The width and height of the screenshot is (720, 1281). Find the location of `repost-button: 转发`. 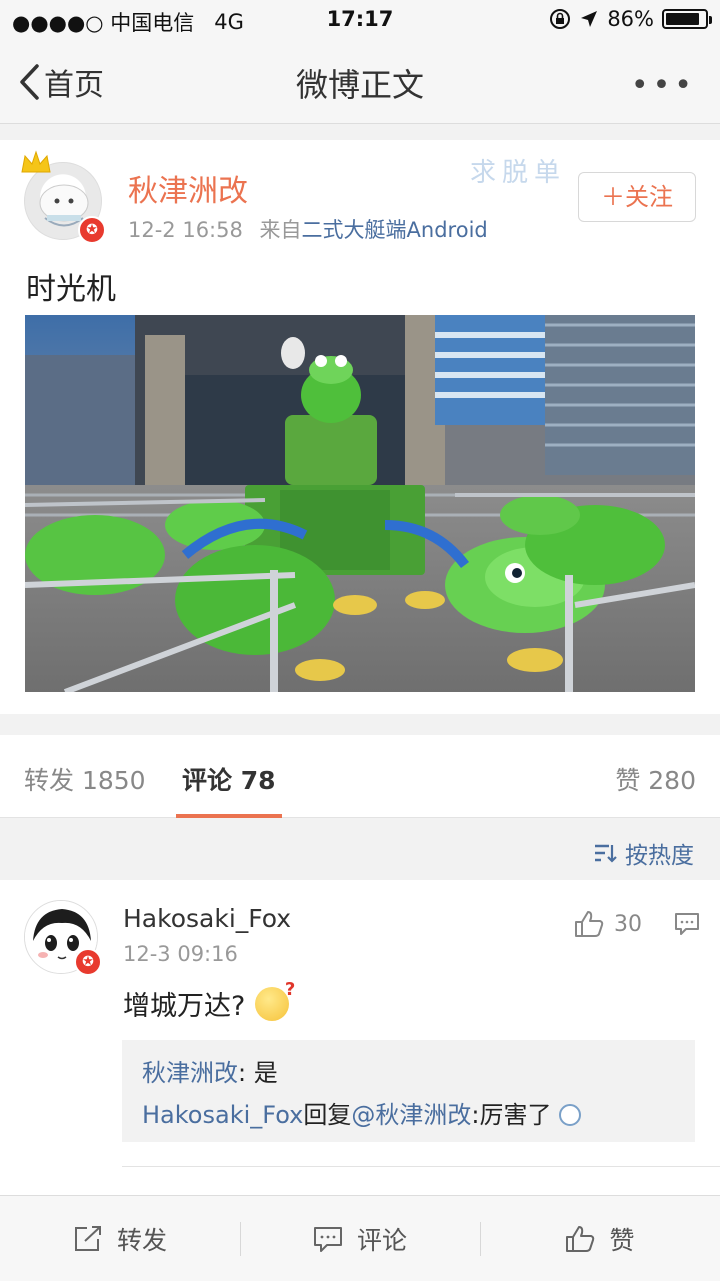

repost-button: 转发 is located at coordinates (120, 1238).